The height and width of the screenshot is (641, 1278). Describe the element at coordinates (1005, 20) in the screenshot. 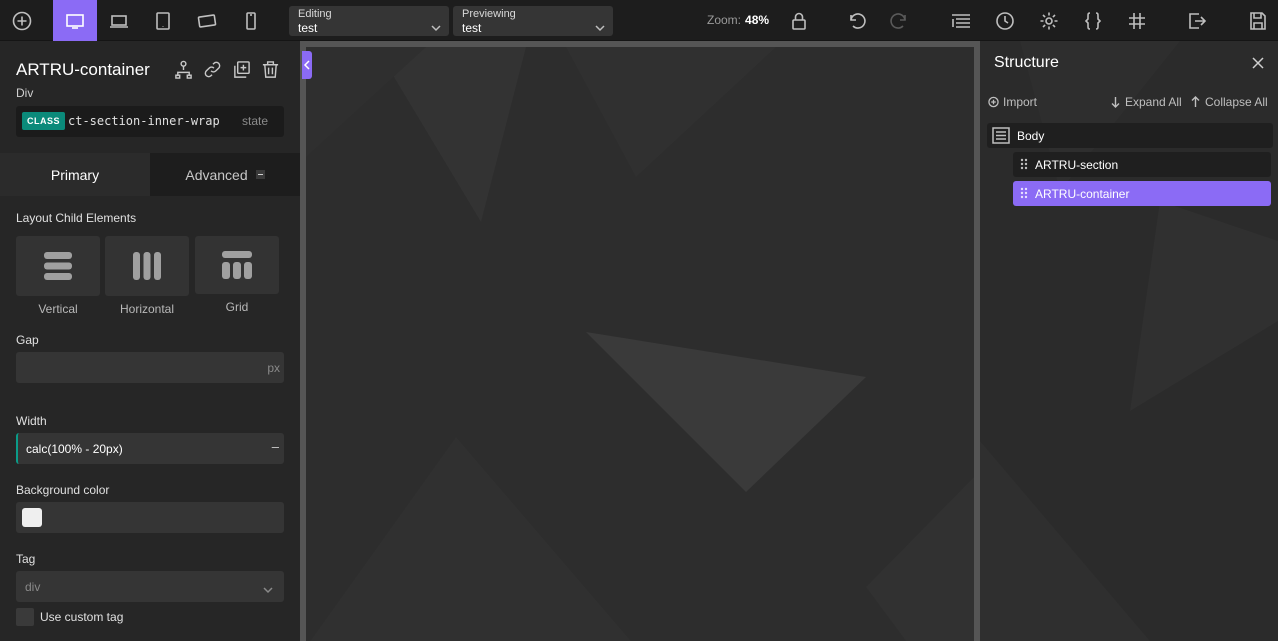

I see `history-icon` at that location.